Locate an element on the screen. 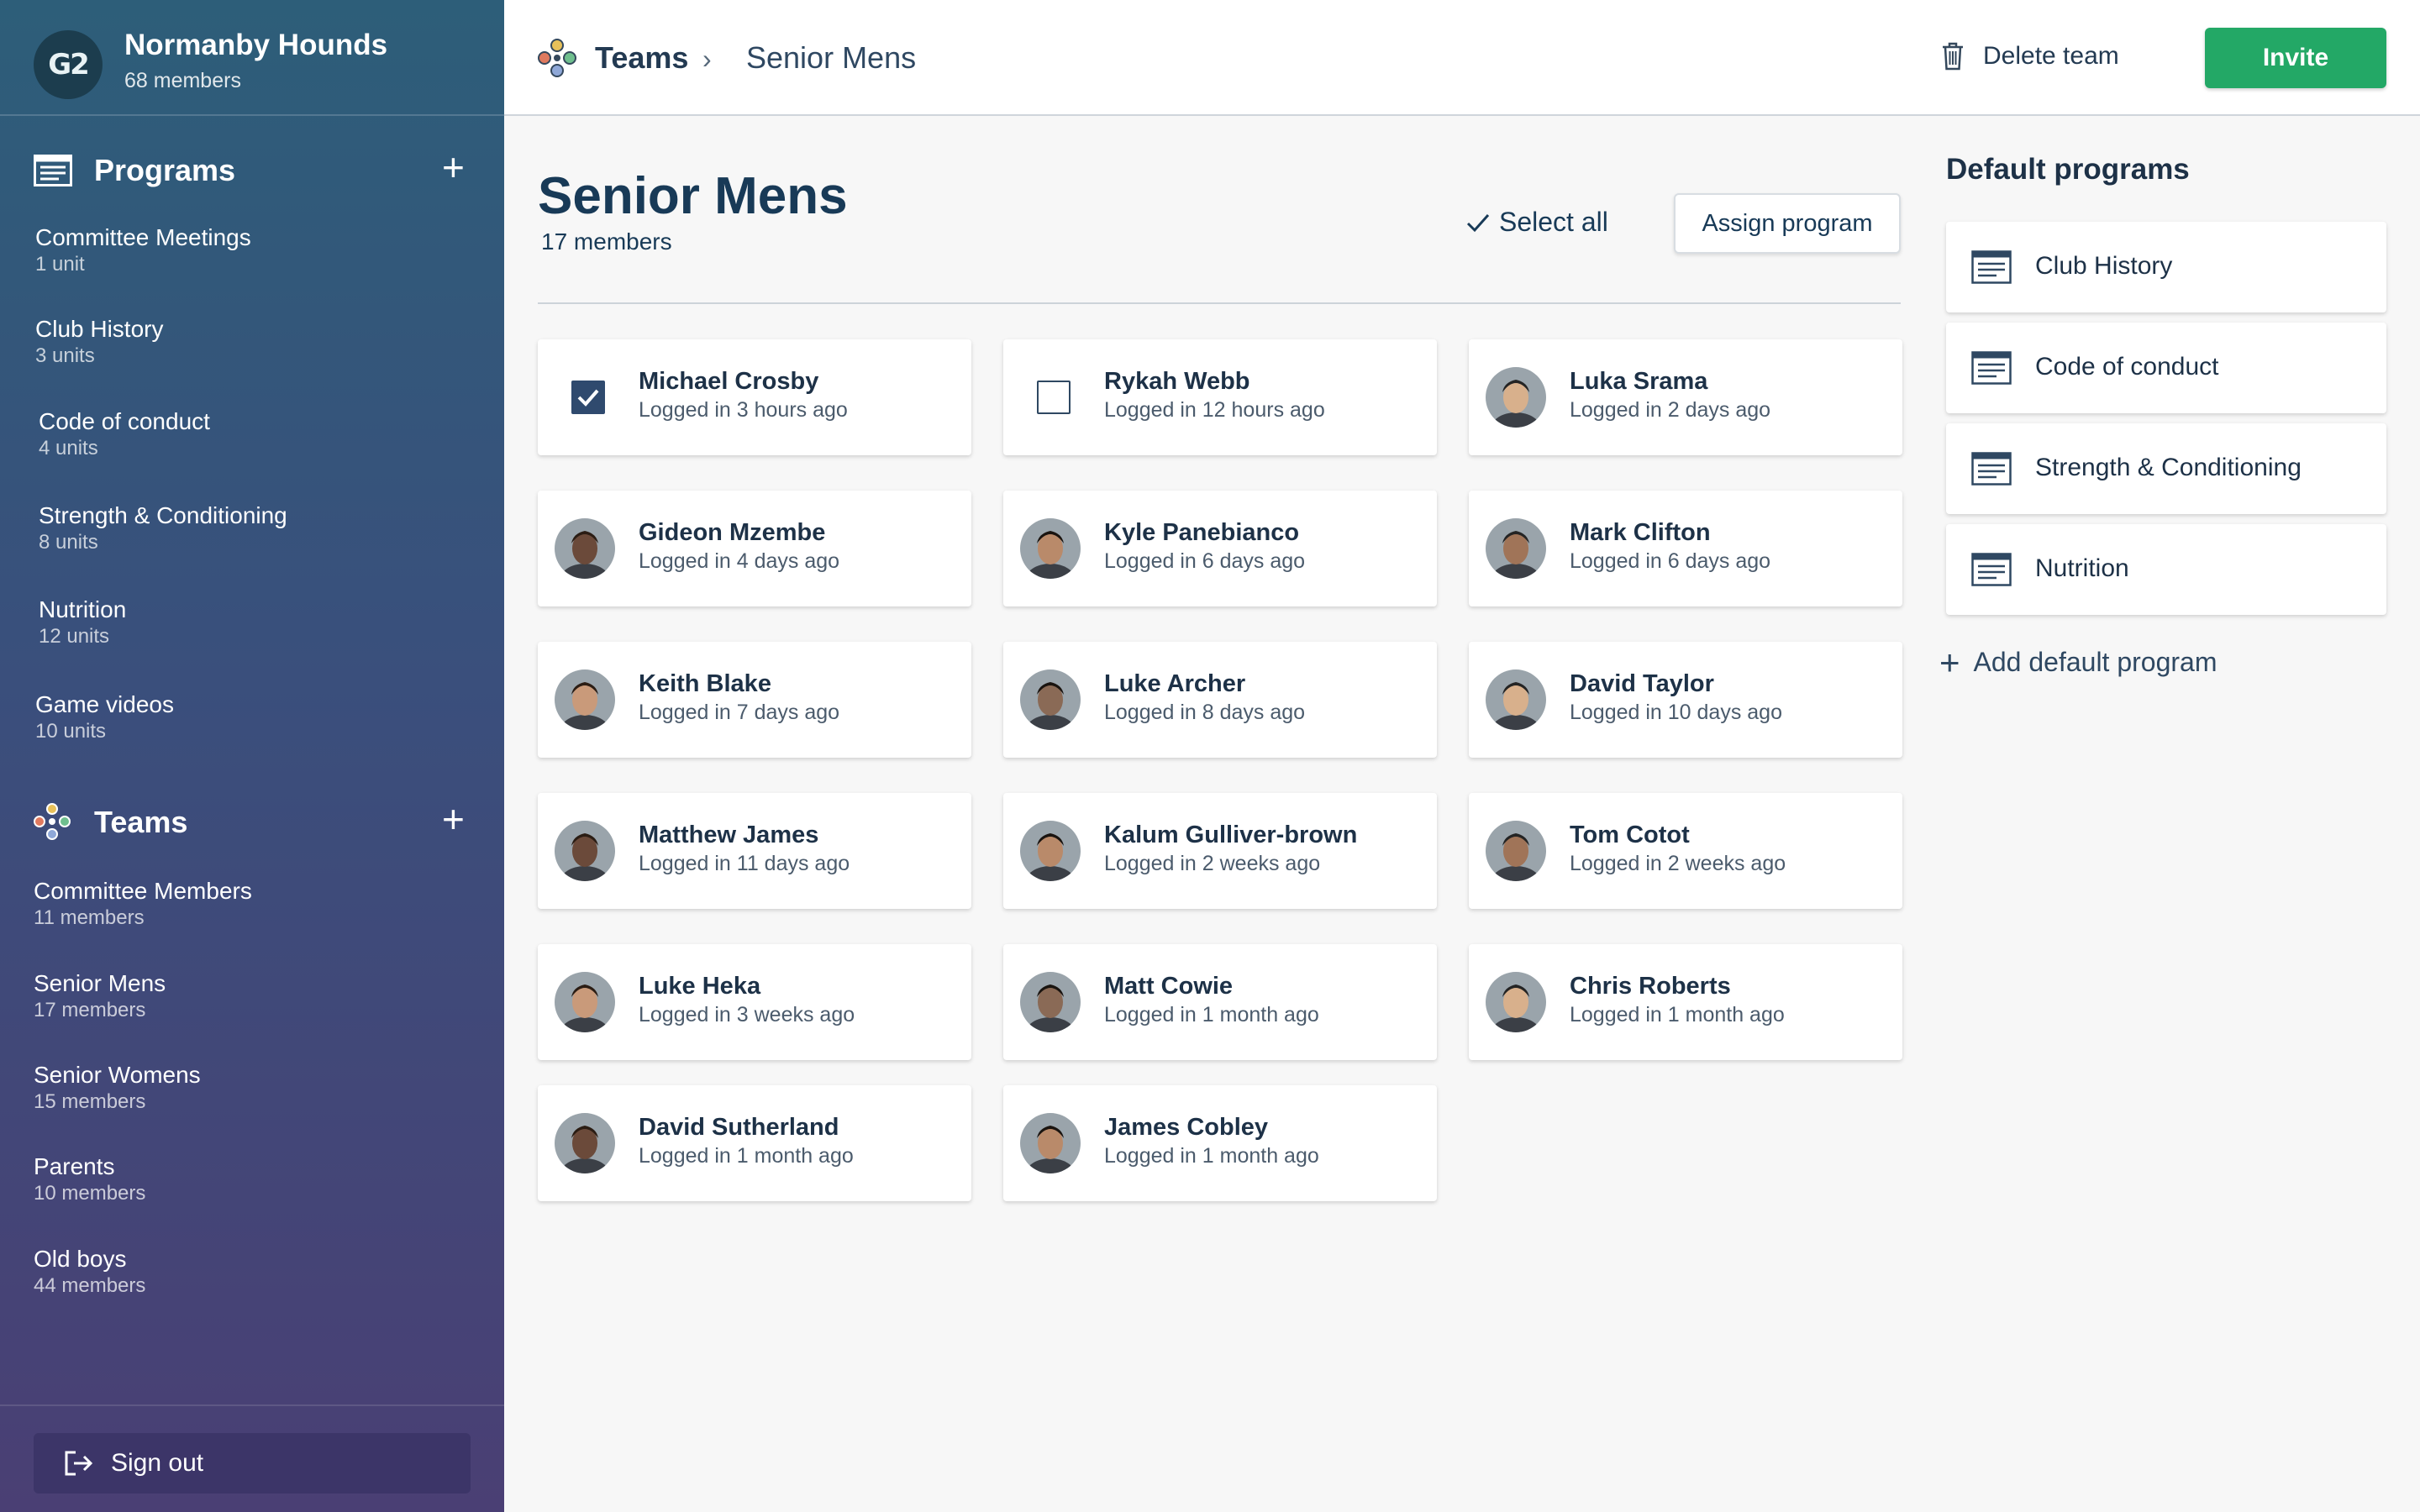 Image resolution: width=2420 pixels, height=1512 pixels. teams-section-header: Teams + is located at coordinates (252, 821).